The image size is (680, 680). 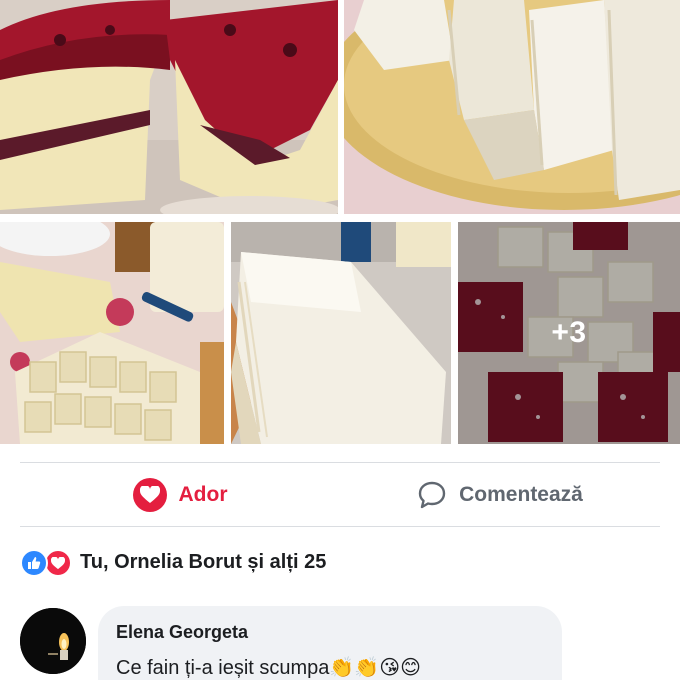 I want to click on comment-author: Elena Georgeta, so click(x=330, y=632).